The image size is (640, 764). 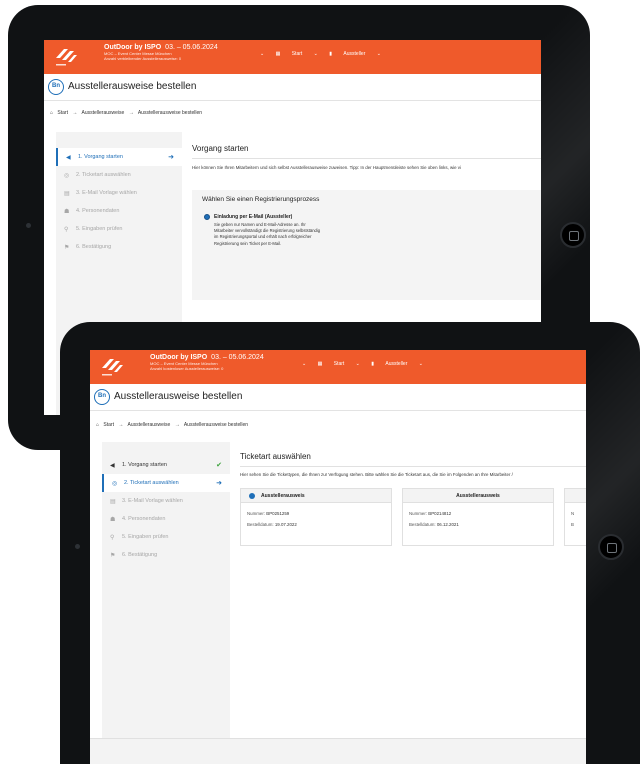 I want to click on tablet-back-home-button, so click(x=573, y=235).